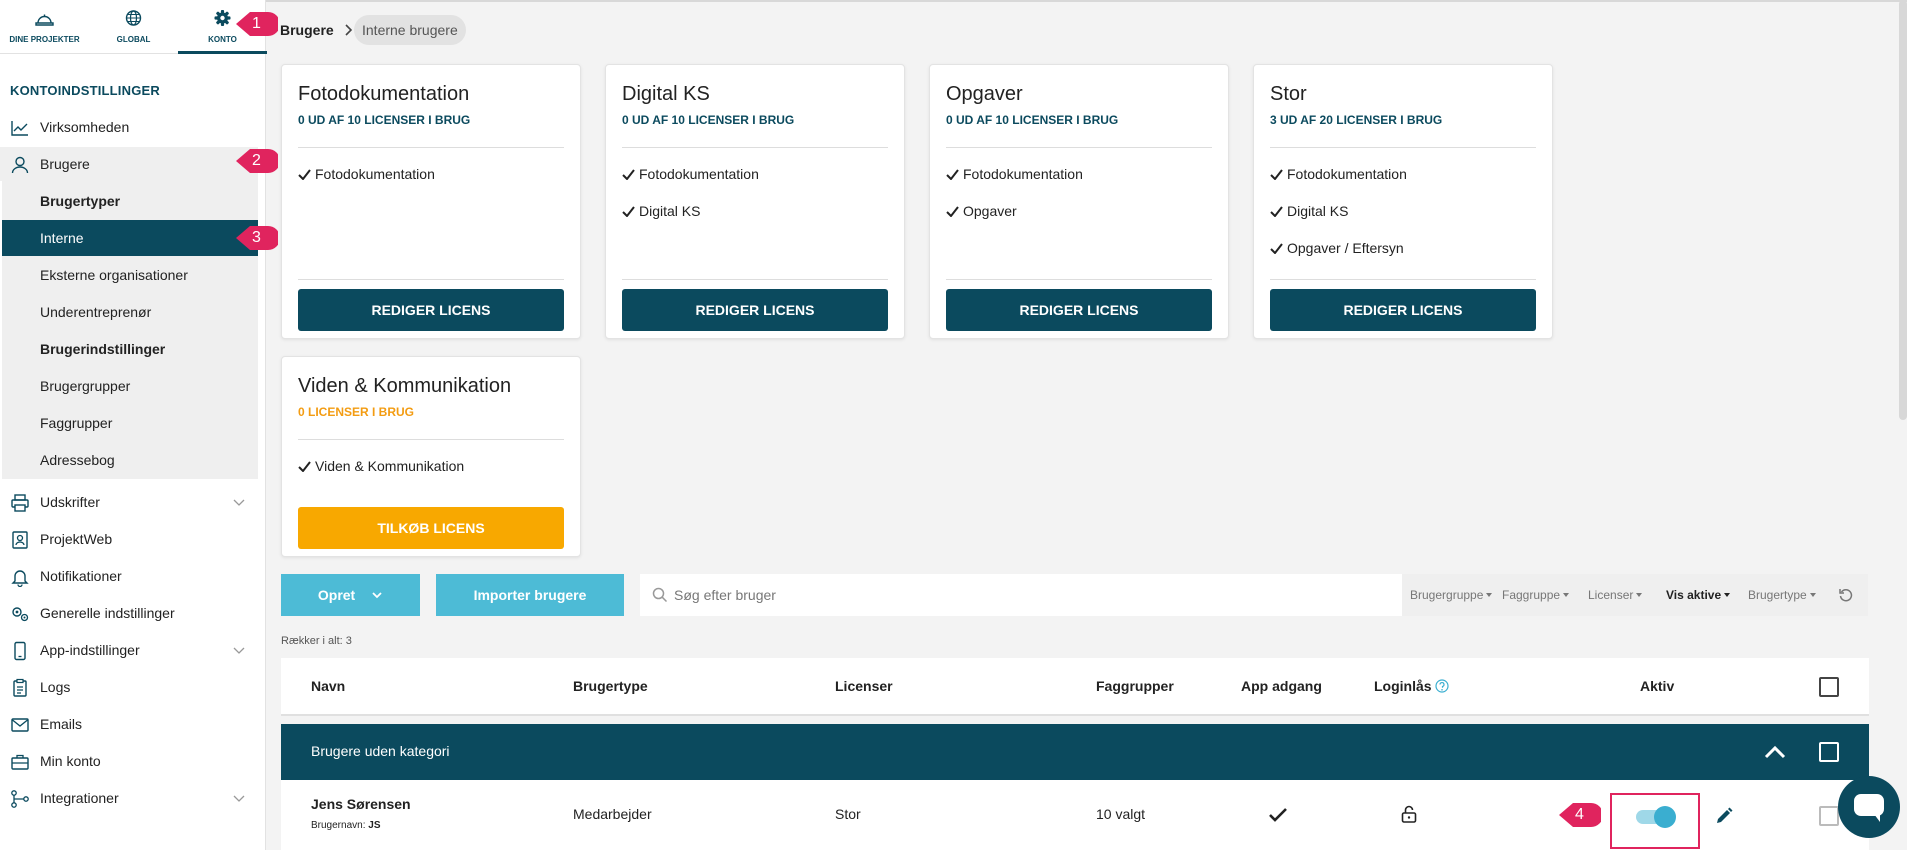 The width and height of the screenshot is (1907, 850). Describe the element at coordinates (76, 423) in the screenshot. I see `subitem-label: Faggrupper` at that location.